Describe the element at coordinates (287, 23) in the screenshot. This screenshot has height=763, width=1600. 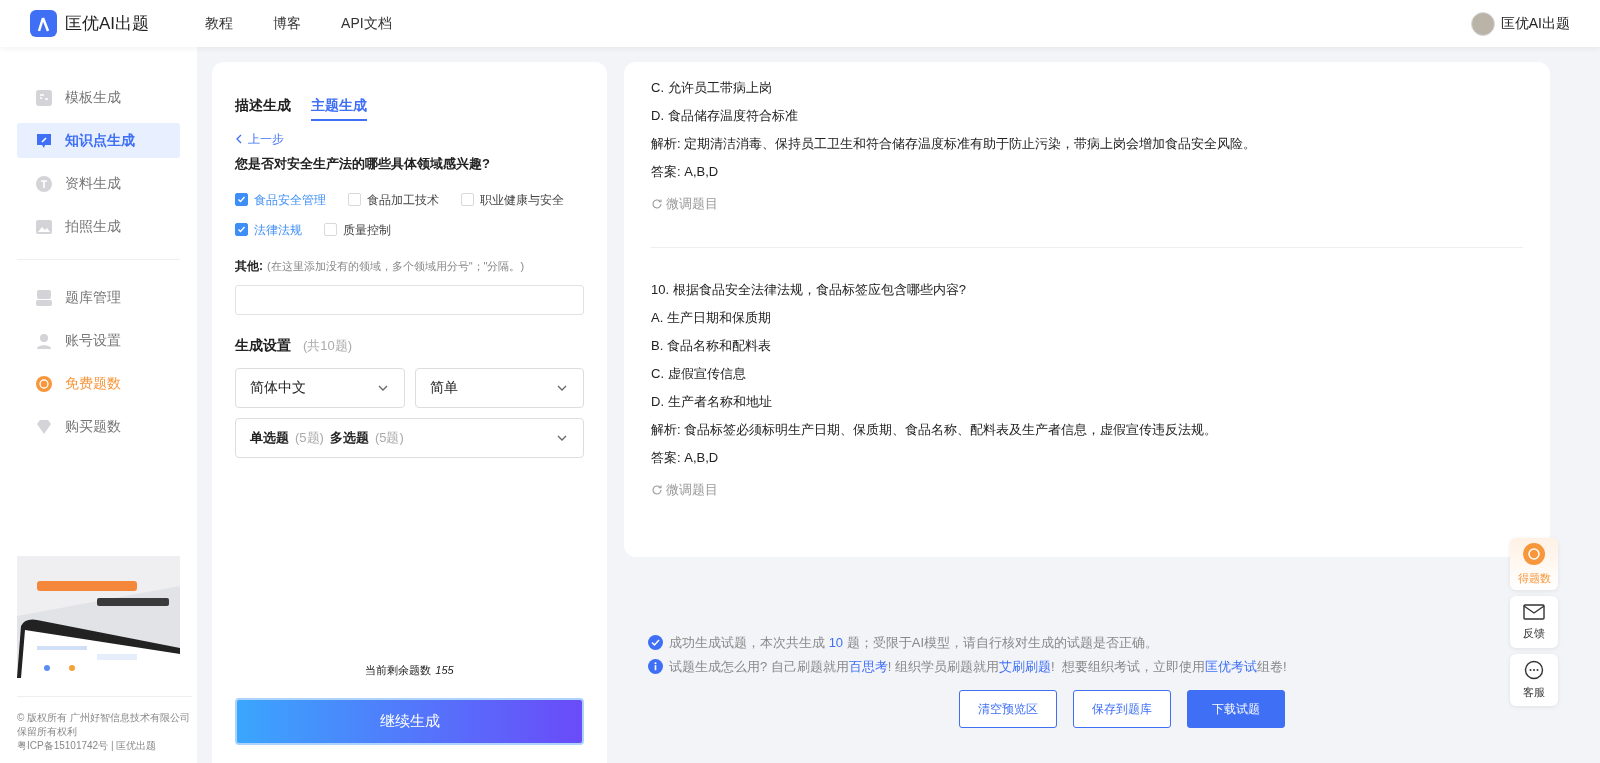
I see `nav-link: 博客` at that location.